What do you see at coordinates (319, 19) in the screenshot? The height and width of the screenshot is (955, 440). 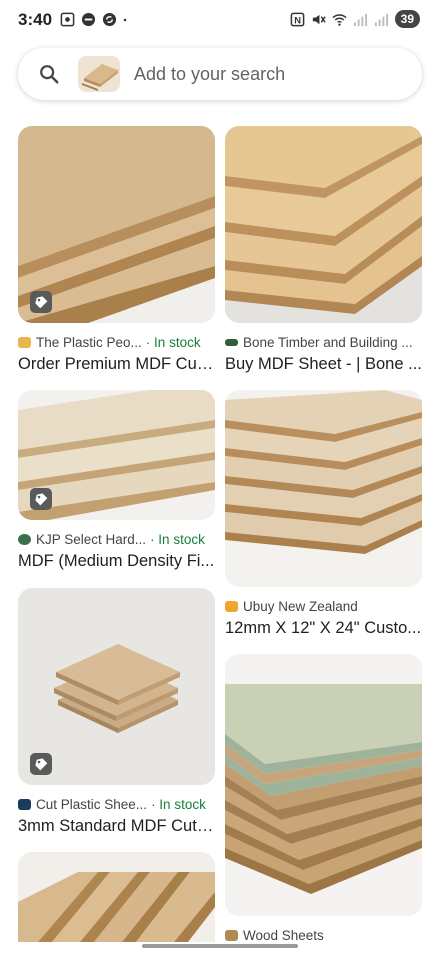 I see `mute-icon` at bounding box center [319, 19].